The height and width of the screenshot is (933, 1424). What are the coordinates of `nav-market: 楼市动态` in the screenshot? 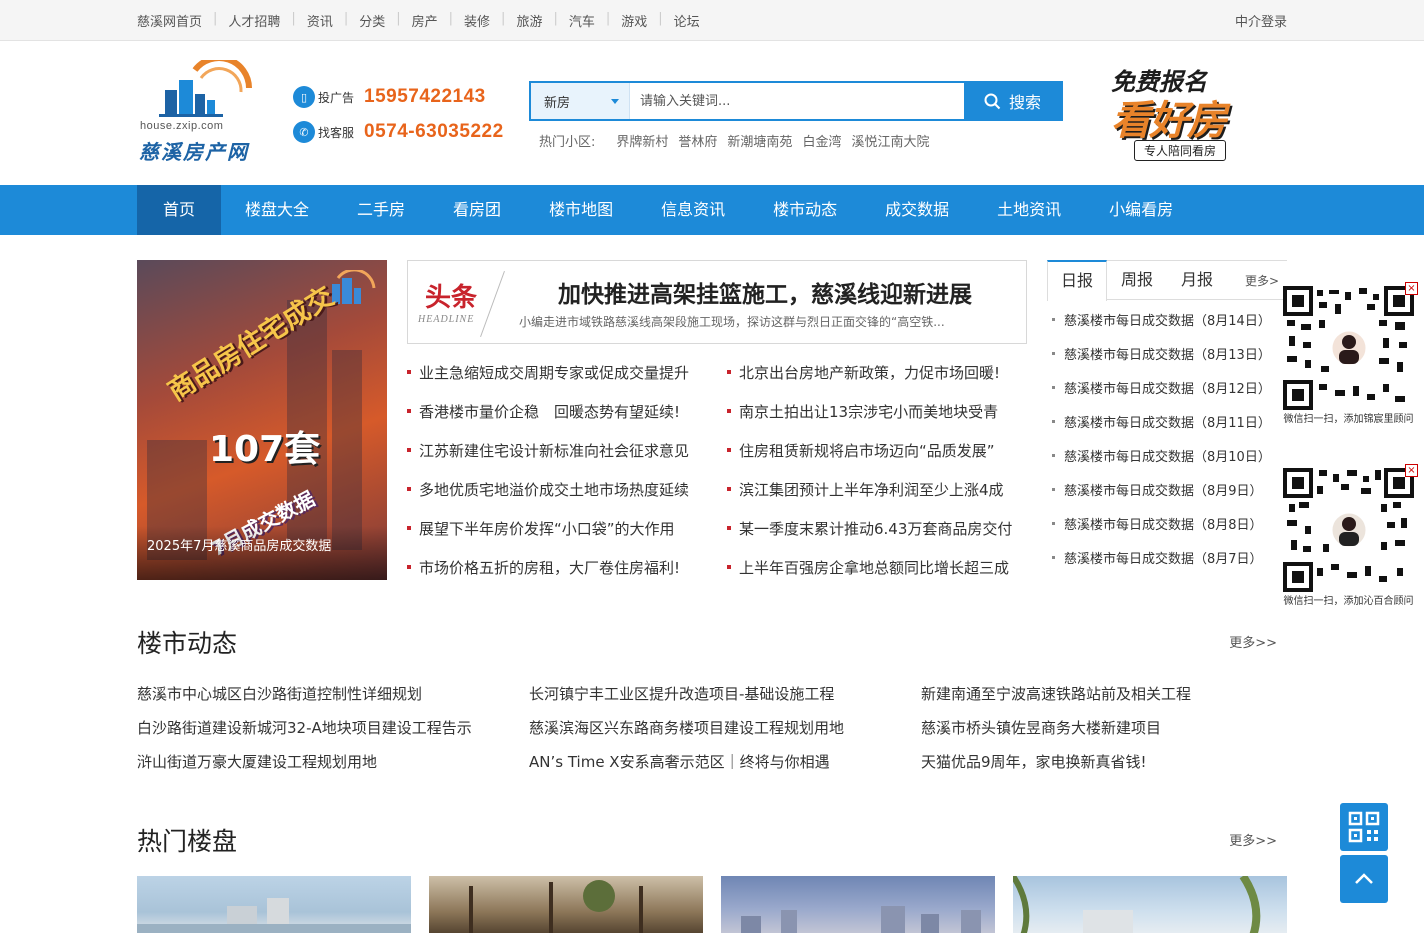 It's located at (805, 210).